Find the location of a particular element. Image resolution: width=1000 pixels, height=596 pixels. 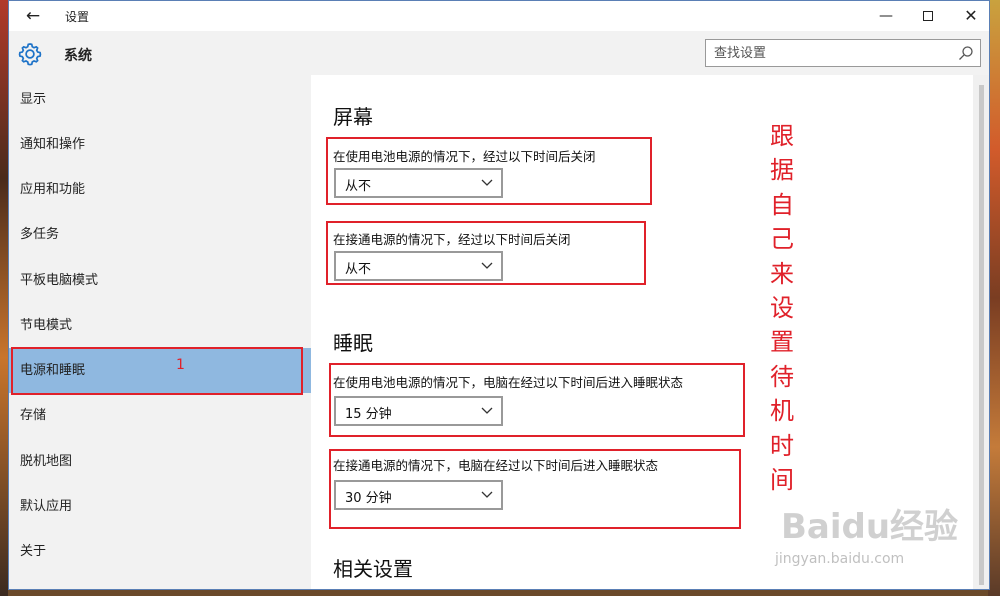

search-band is located at coordinates (650, 53).